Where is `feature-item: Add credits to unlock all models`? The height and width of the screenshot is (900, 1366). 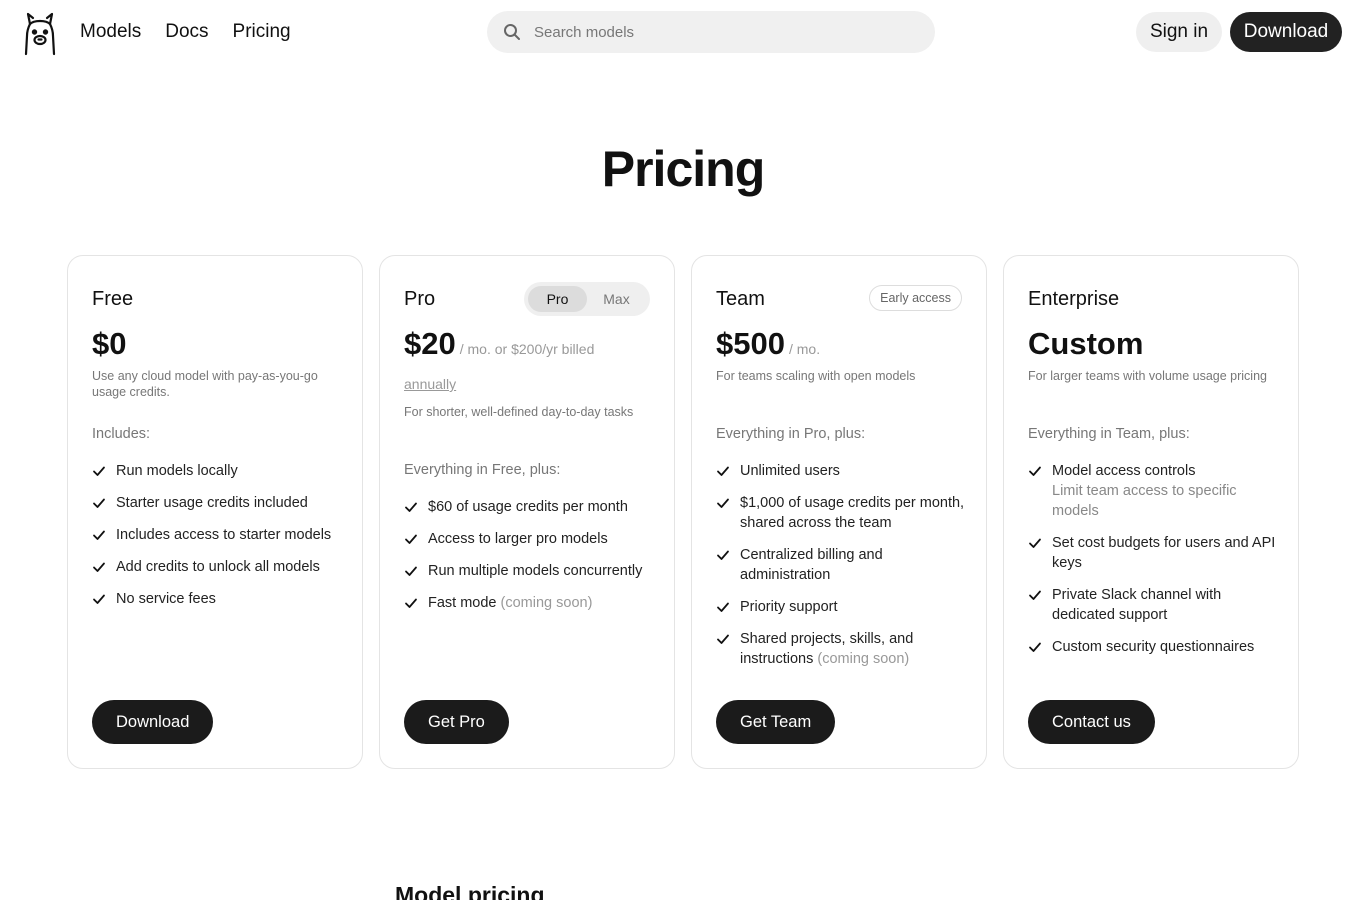 feature-item: Add credits to unlock all models is located at coordinates (217, 567).